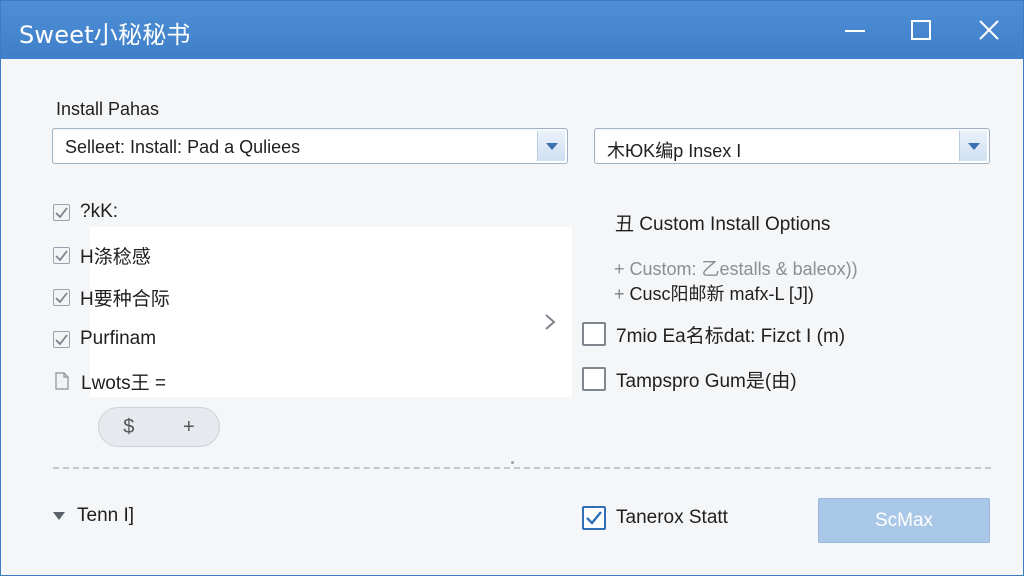 The image size is (1024, 576). I want to click on component-item: H涤稔感, so click(102, 255).